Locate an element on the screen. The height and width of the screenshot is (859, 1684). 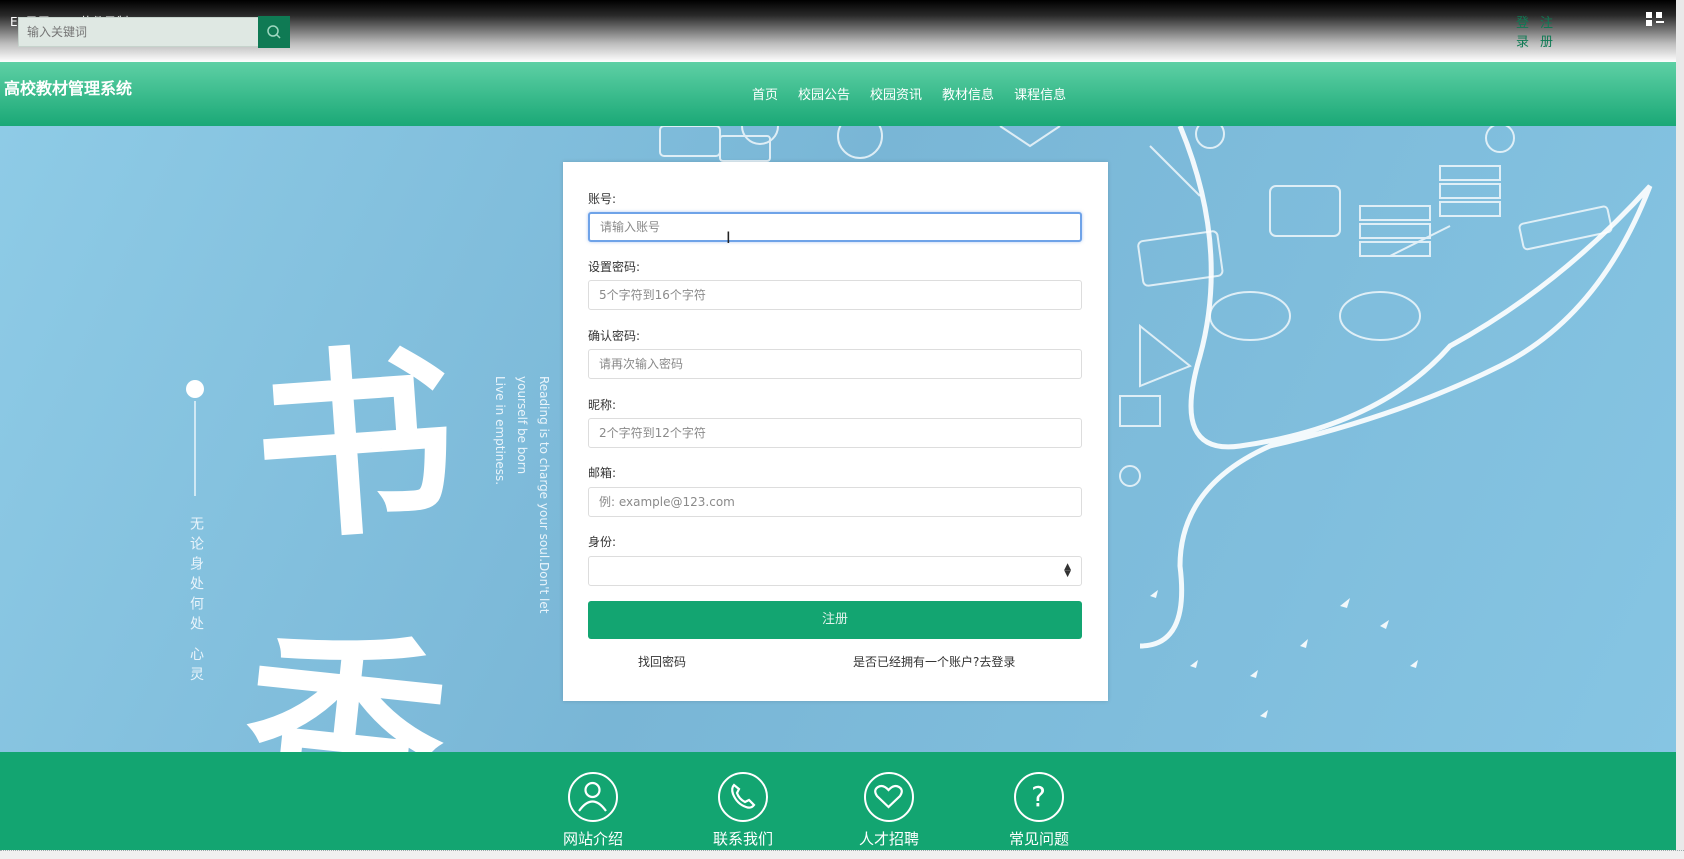
nav-item-courses: 课程信息 is located at coordinates (1040, 93).